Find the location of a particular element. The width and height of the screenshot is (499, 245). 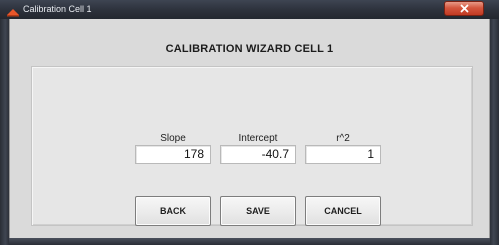

window-frame-bottom is located at coordinates (249, 241).